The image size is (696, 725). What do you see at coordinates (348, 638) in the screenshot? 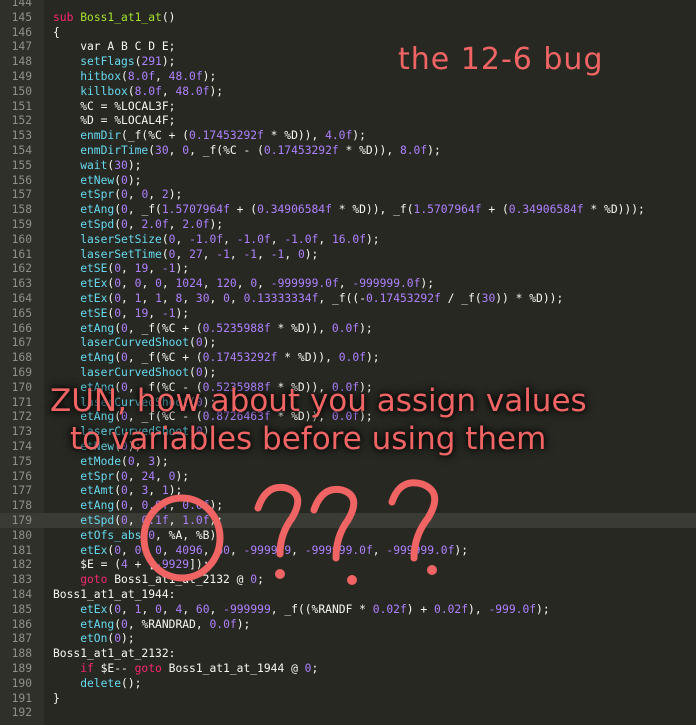
I see `code-line: 187 etOn(0);` at bounding box center [348, 638].